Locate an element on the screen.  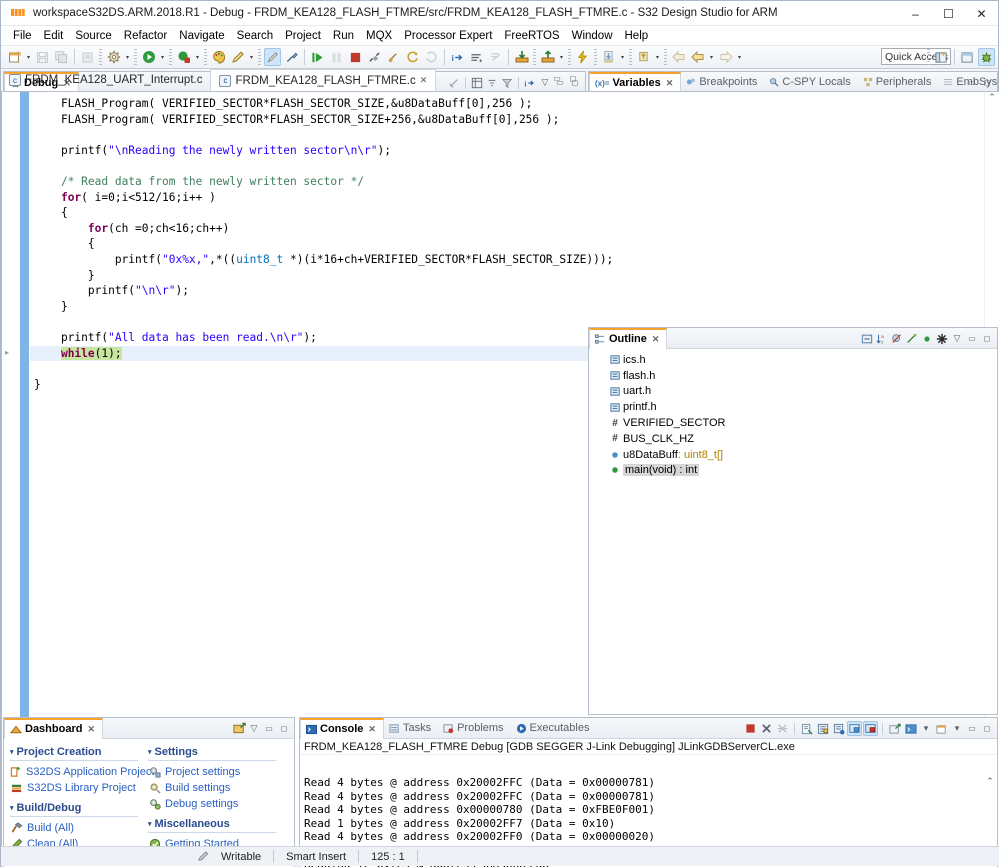
remove-terminated-icon is located at coordinates (393, 57).